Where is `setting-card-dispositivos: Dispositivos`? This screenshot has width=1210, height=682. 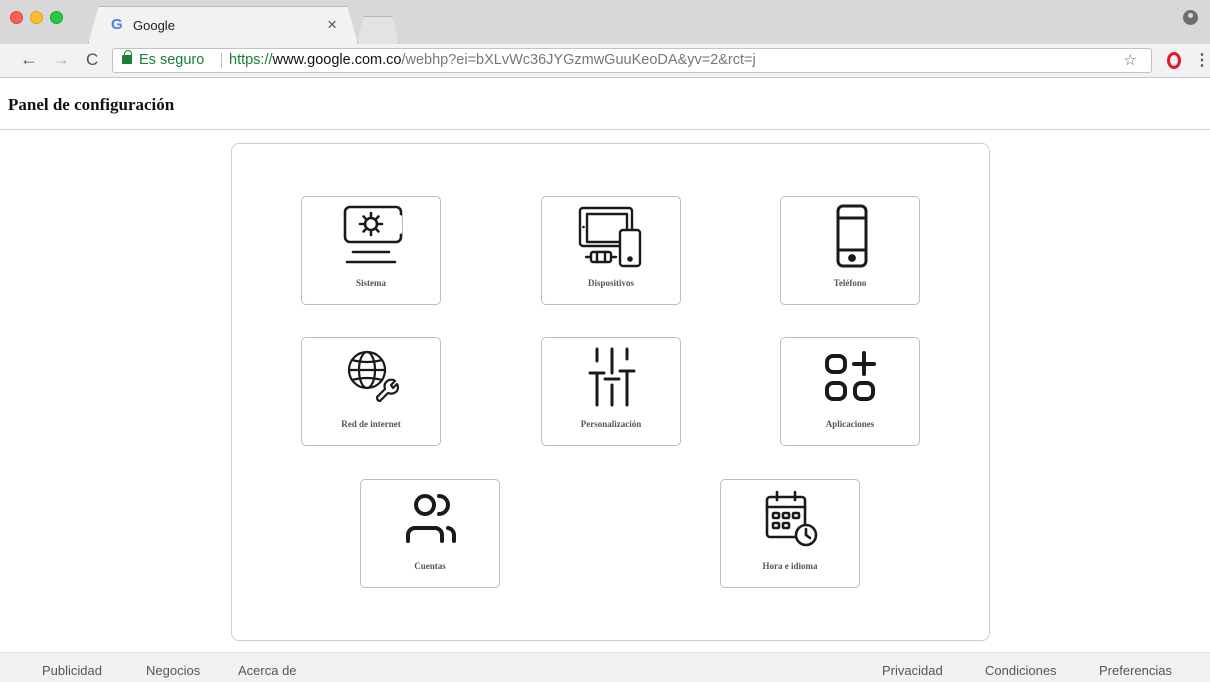 setting-card-dispositivos: Dispositivos is located at coordinates (611, 250).